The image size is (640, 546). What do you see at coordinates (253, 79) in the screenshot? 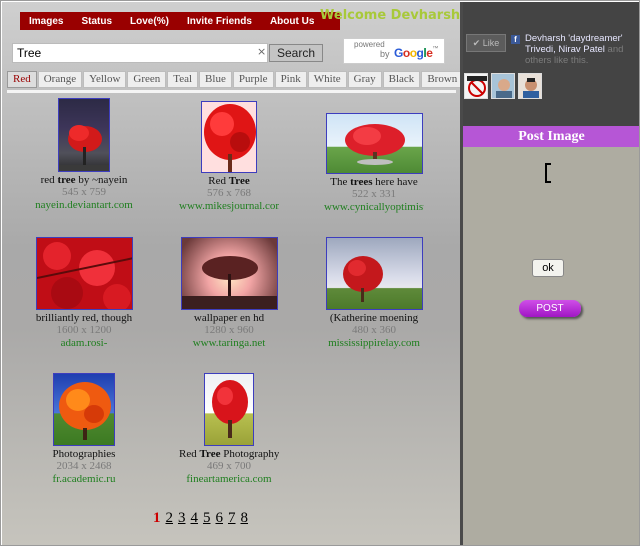
I see `tab-purple: Purple` at bounding box center [253, 79].